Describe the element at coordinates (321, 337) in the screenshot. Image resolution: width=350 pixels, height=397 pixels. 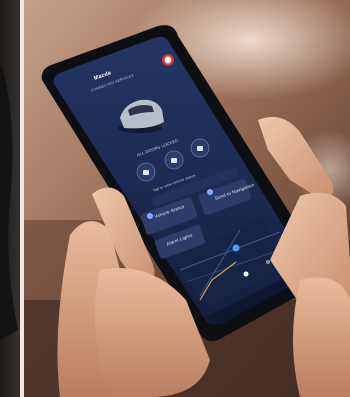
I see `right-hand-palm` at that location.